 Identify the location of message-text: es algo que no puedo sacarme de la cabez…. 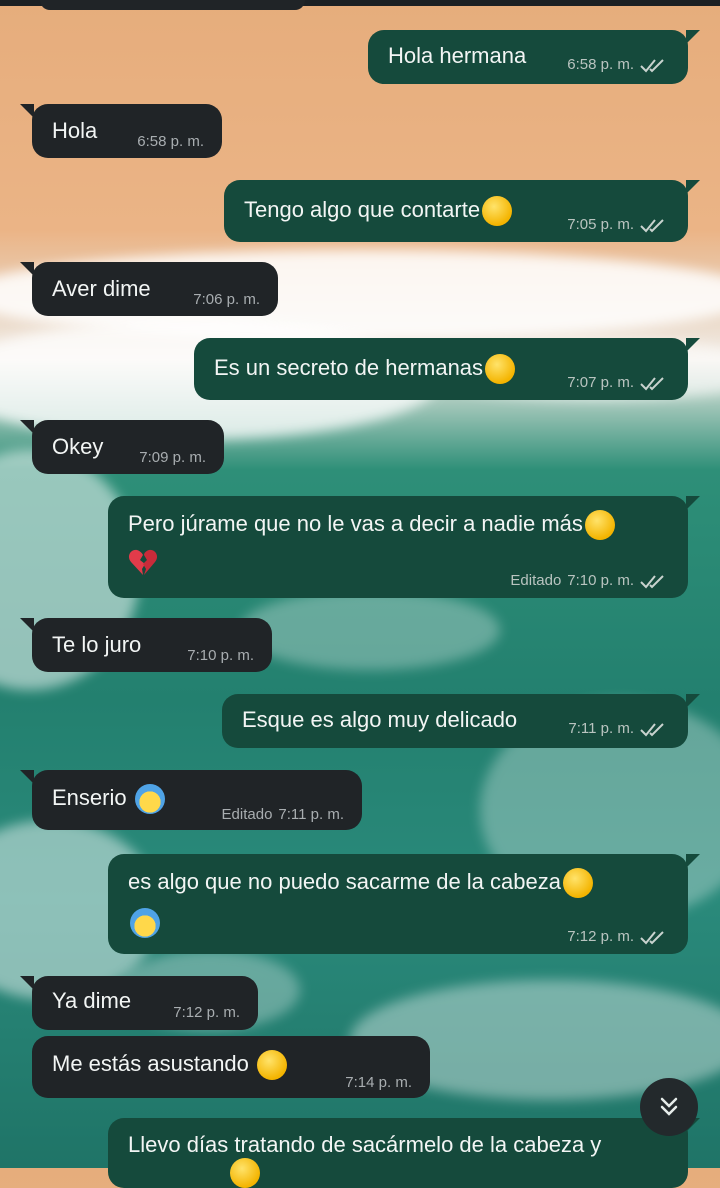
(344, 881).